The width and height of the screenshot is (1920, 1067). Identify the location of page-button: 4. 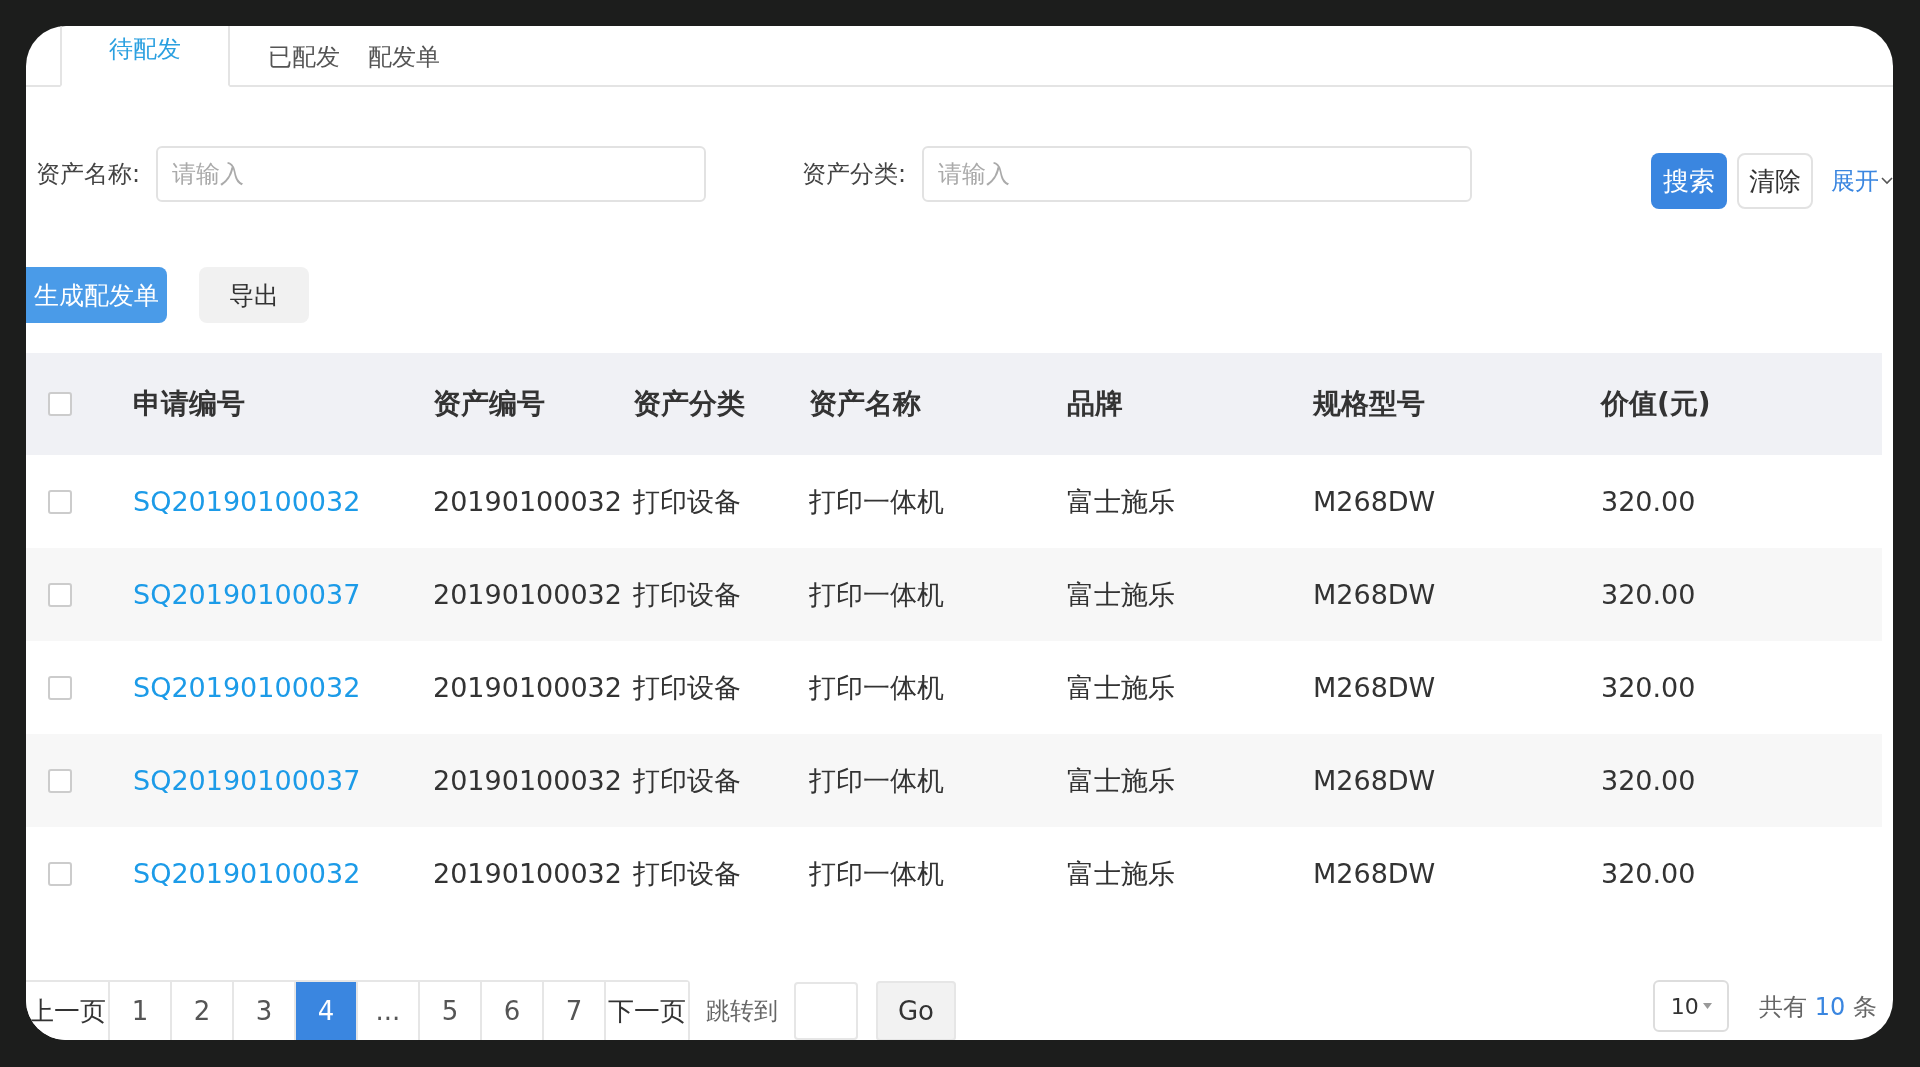
(327, 1011).